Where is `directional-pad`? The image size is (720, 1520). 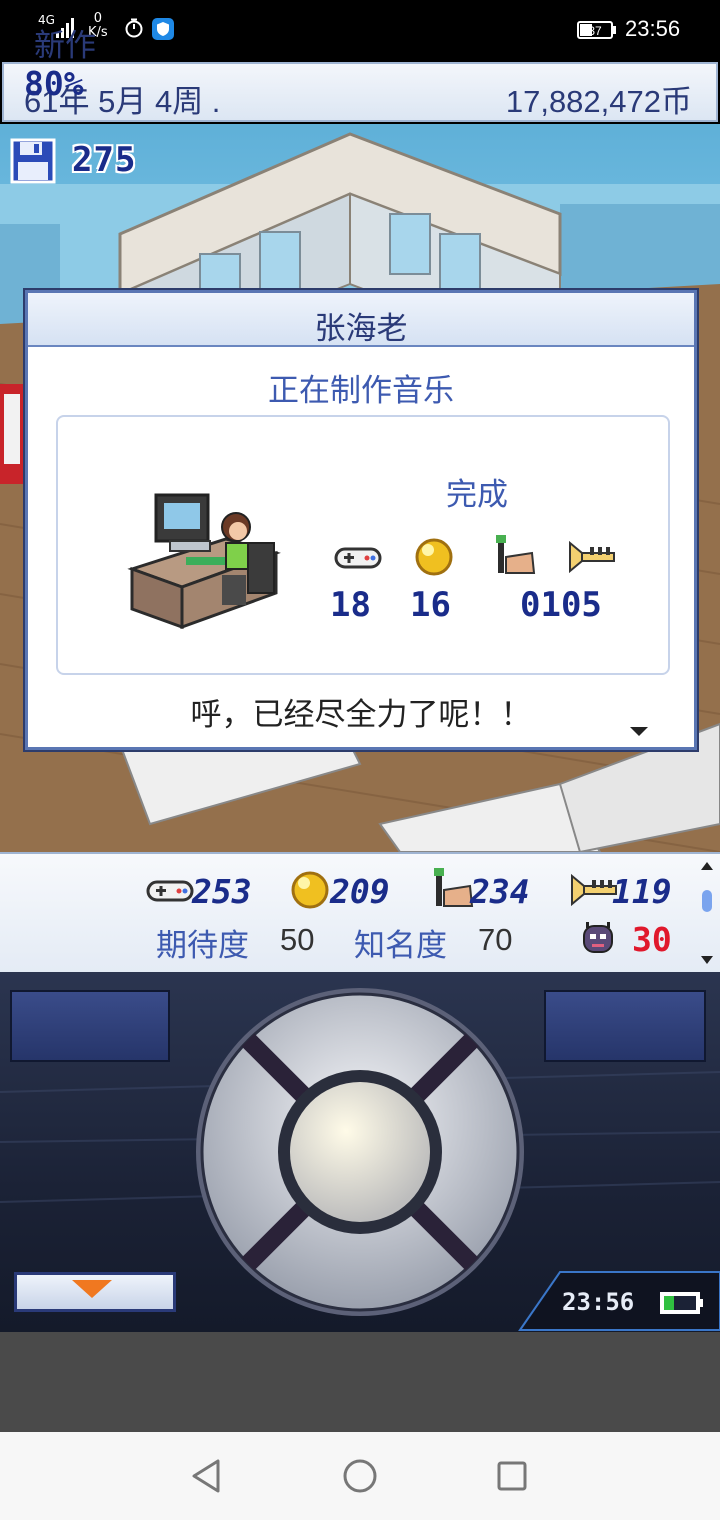 directional-pad is located at coordinates (360, 1152).